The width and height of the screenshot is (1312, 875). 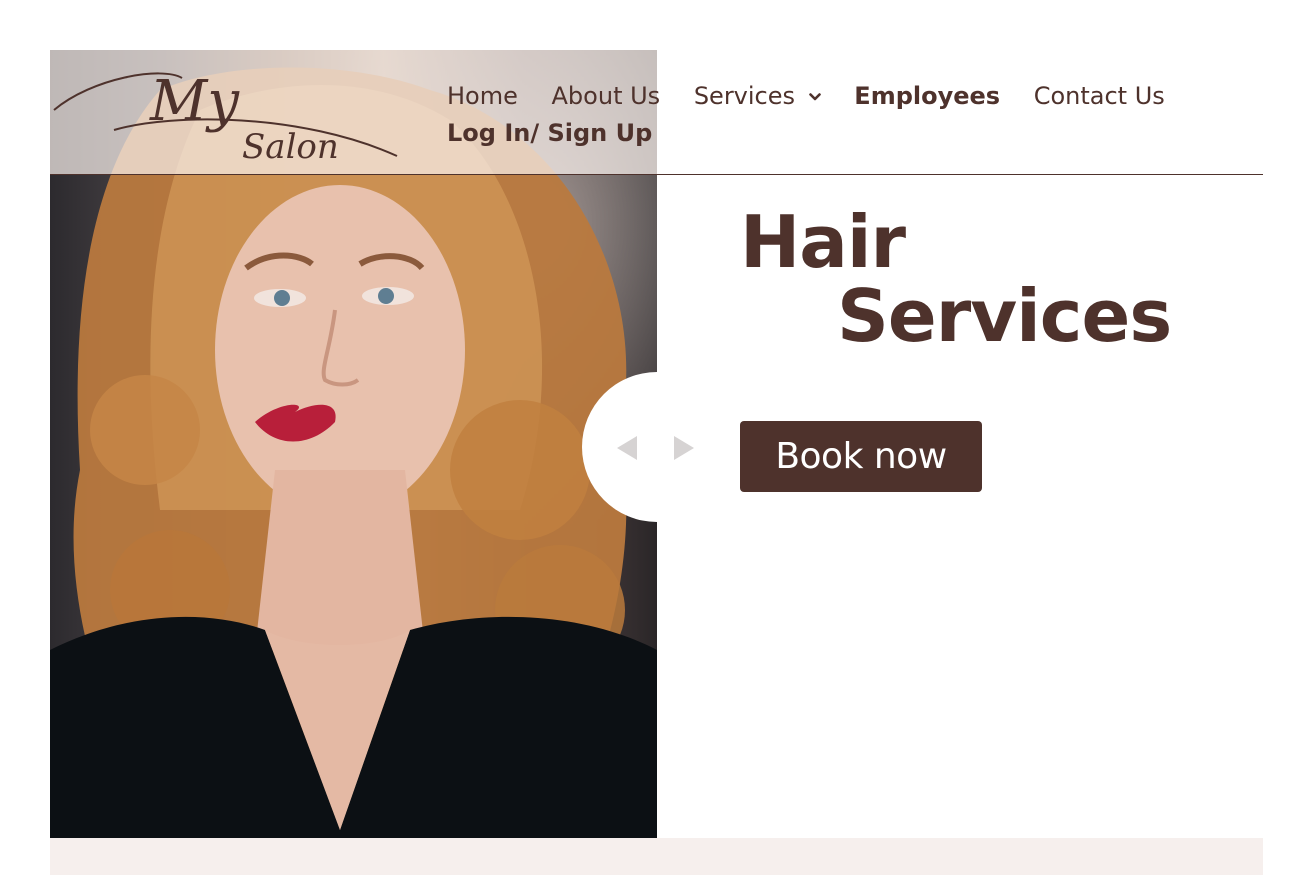 What do you see at coordinates (656, 856) in the screenshot?
I see `footer-band` at bounding box center [656, 856].